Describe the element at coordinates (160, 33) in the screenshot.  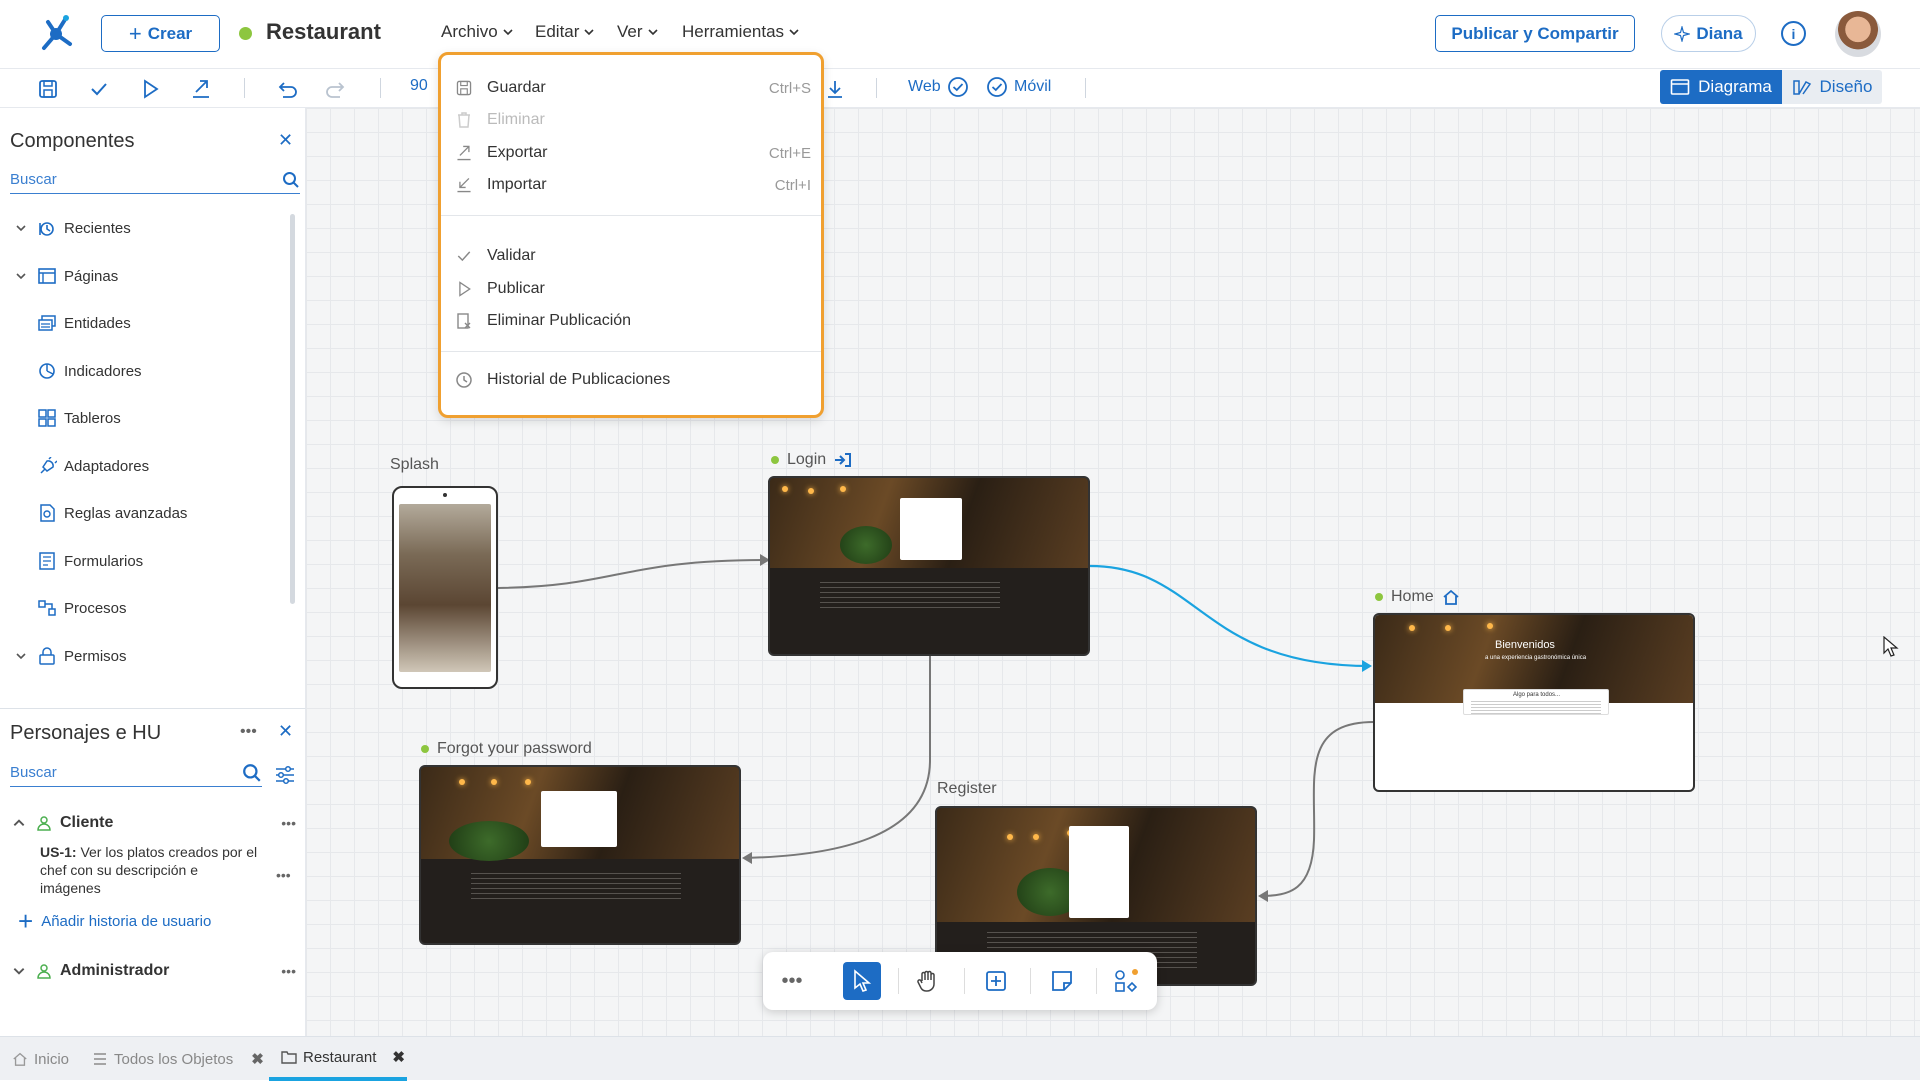
I see `create-button: + Crear` at that location.